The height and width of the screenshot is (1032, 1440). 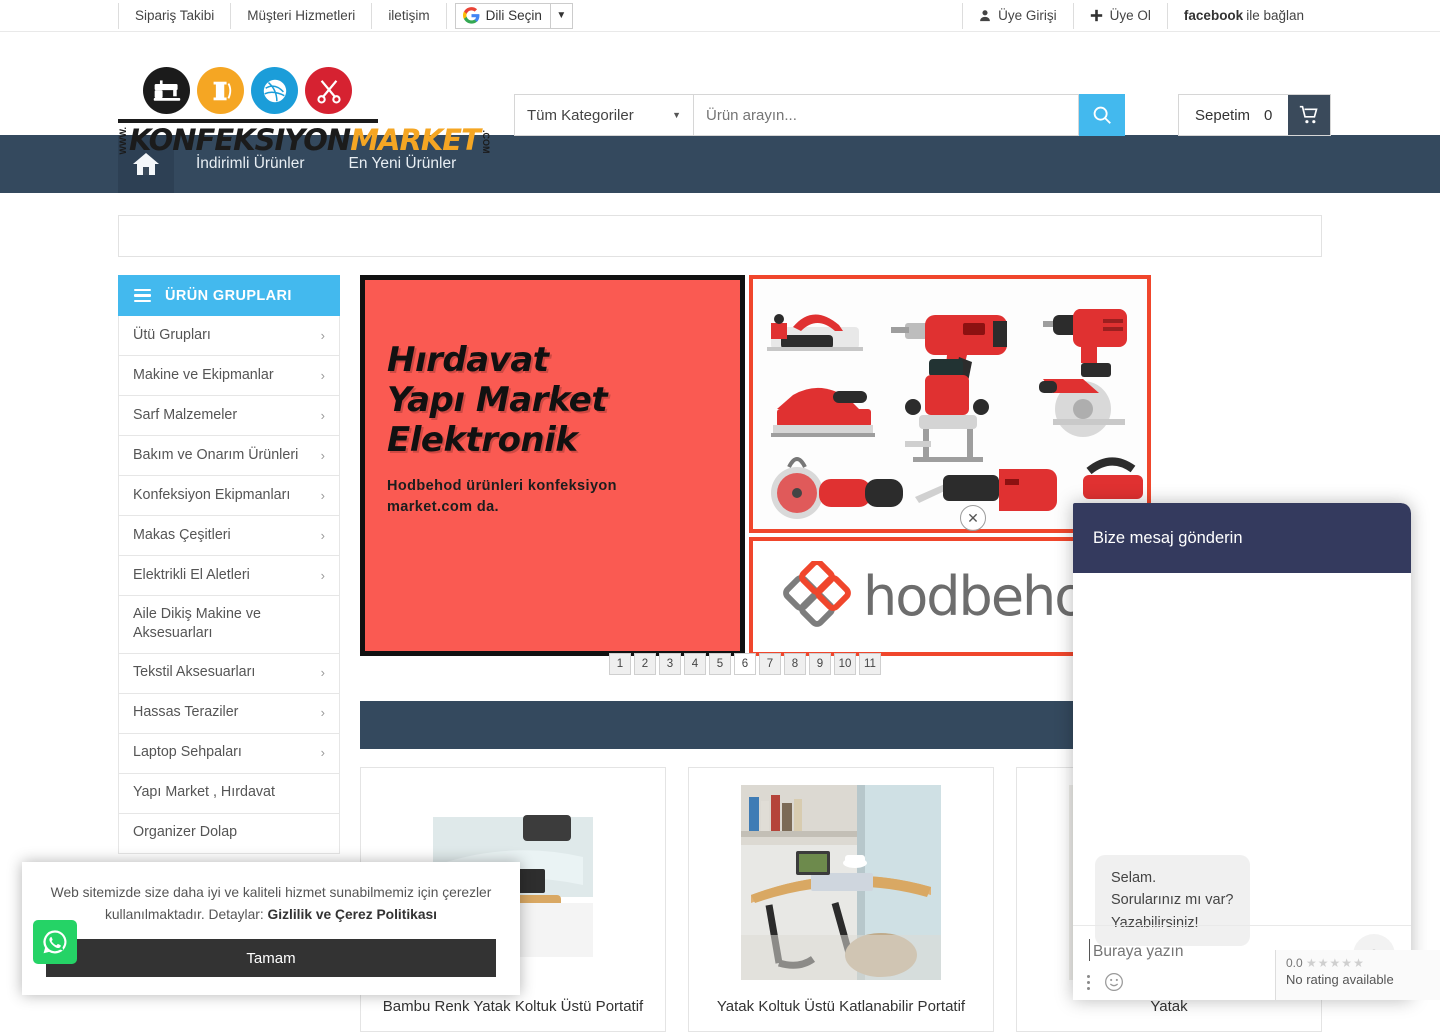 I want to click on sidebar-item-aile-dikis-makine: Aile Dikiş Makine ve Aksesuarları, so click(x=229, y=625).